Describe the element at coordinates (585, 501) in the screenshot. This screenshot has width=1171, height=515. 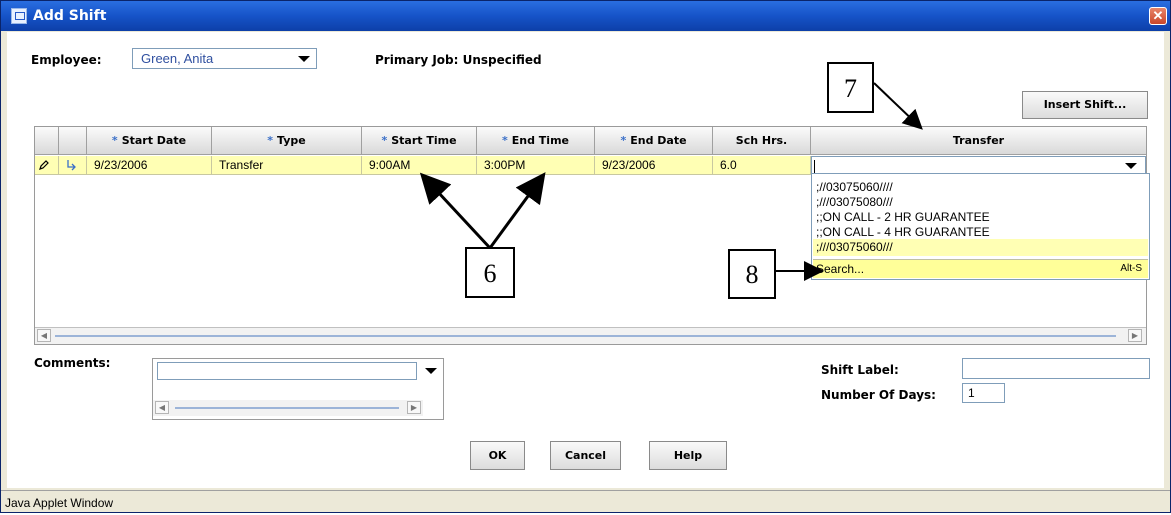
I see `status-bar: Java Applet Window` at that location.